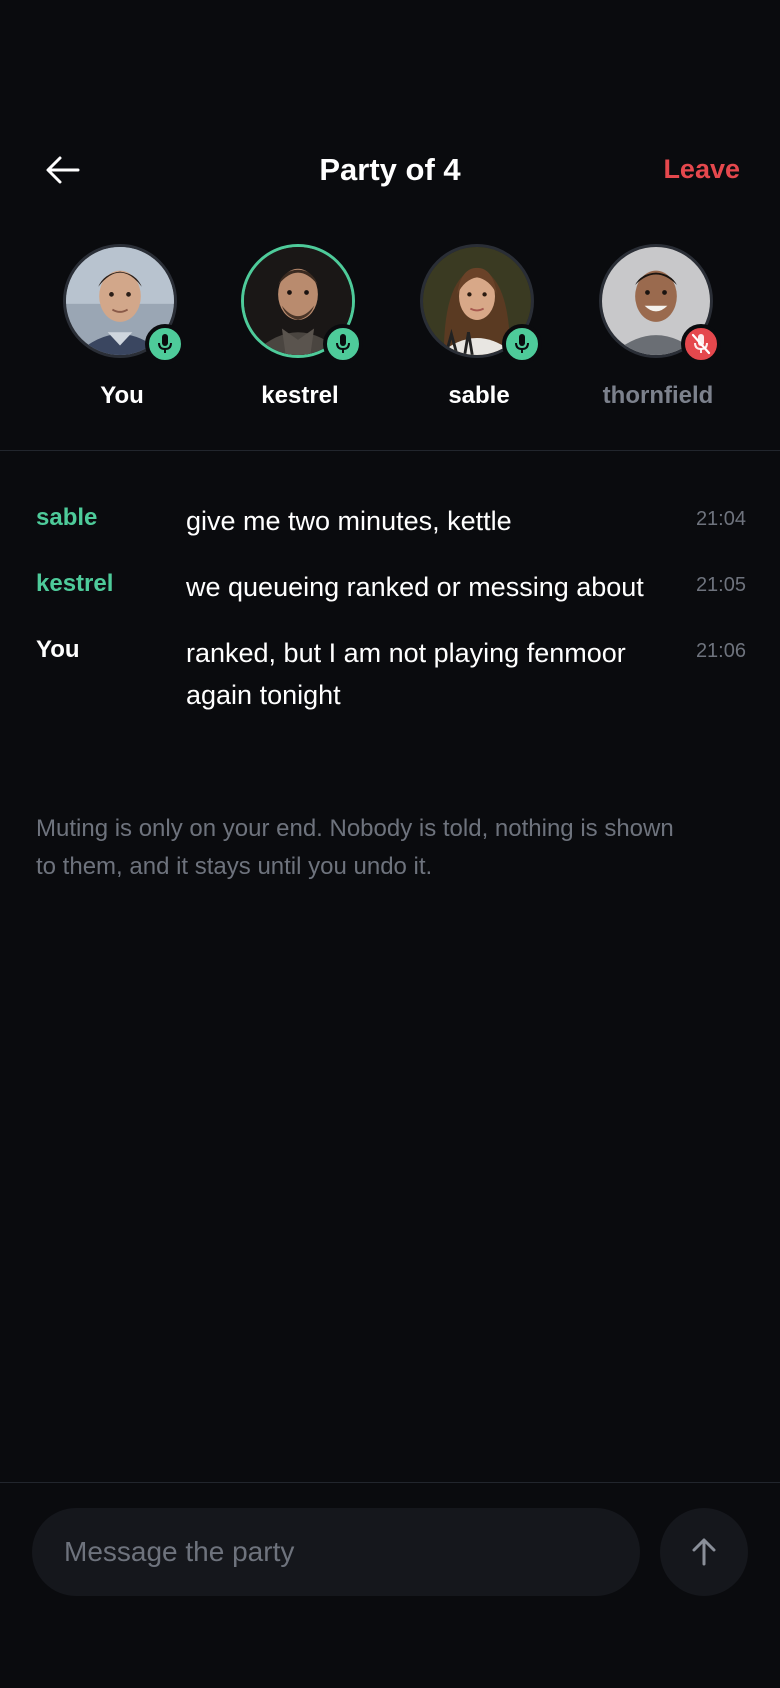  I want to click on member-name: kestrel, so click(300, 395).